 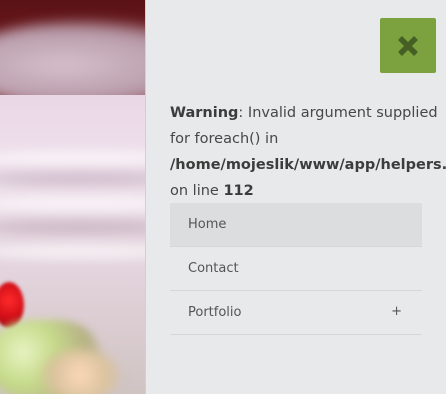 What do you see at coordinates (204, 113) in the screenshot?
I see `warning-label: Warning` at bounding box center [204, 113].